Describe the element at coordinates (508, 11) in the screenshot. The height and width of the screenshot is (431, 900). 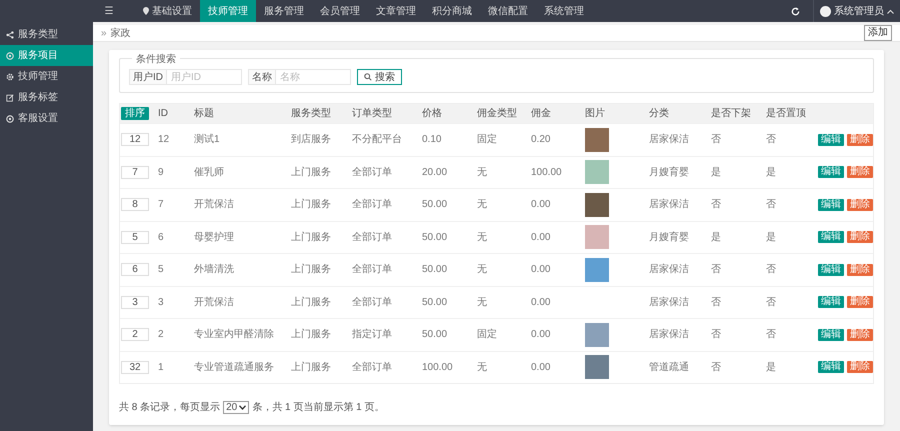
I see `nav-tab: 微信配置` at that location.